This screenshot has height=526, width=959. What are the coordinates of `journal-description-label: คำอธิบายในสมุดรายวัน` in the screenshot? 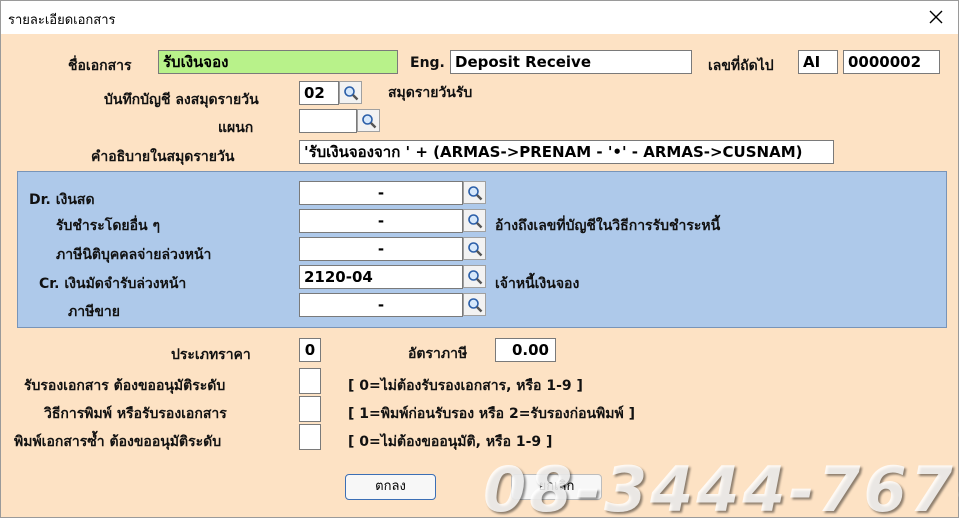 It's located at (163, 157).